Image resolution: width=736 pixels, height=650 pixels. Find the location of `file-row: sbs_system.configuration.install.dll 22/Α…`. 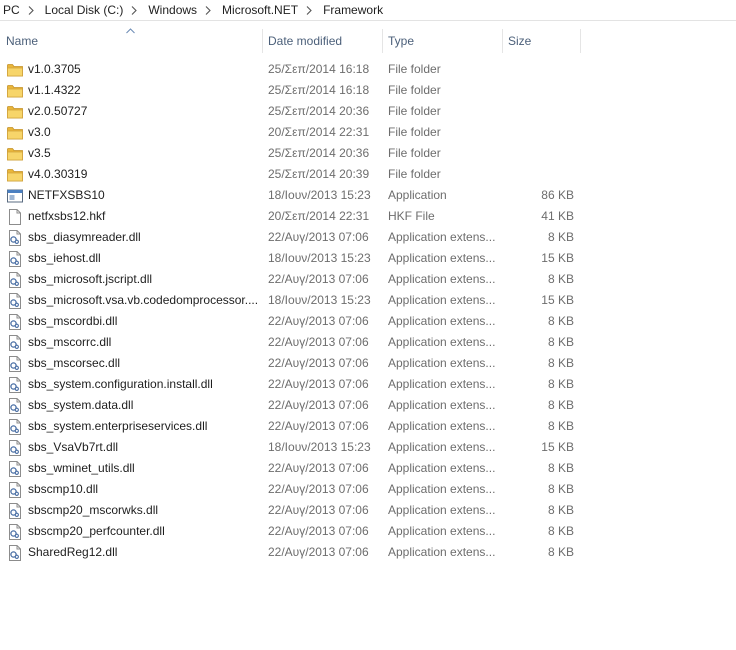

file-row: sbs_system.configuration.install.dll 22/Α… is located at coordinates (368, 384).